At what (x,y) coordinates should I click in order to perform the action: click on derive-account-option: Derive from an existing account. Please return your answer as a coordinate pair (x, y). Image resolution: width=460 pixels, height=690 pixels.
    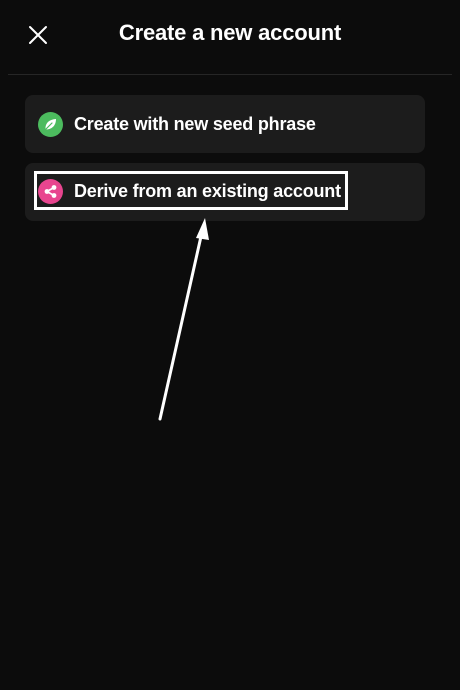
    Looking at the image, I should click on (225, 192).